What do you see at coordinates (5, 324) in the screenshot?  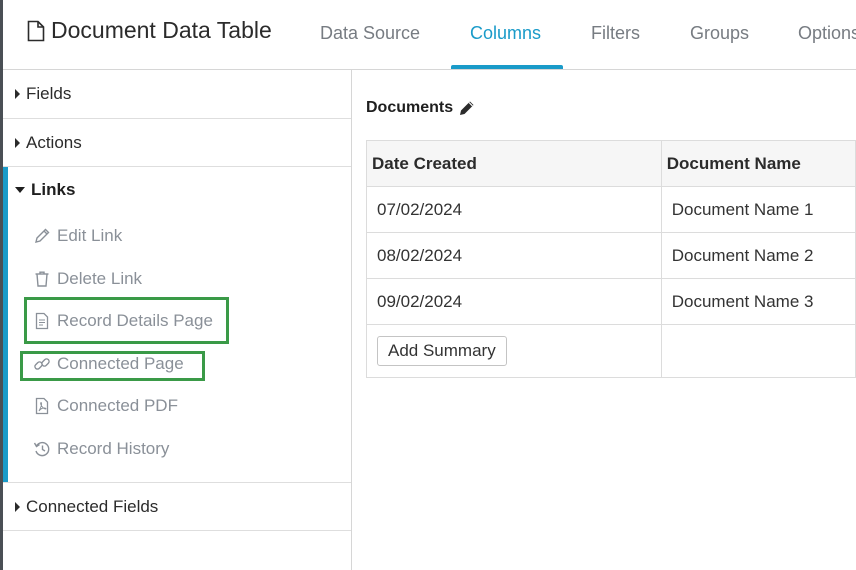 I see `links-active-bar` at bounding box center [5, 324].